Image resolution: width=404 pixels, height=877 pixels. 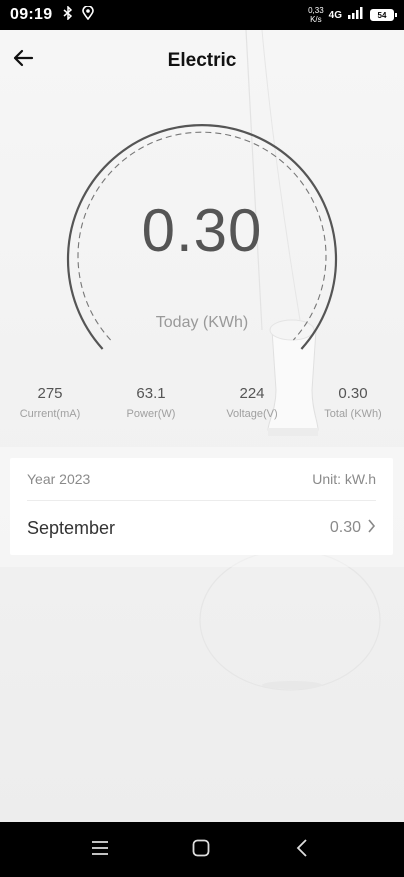 I want to click on home-square-icon, so click(x=201, y=850).